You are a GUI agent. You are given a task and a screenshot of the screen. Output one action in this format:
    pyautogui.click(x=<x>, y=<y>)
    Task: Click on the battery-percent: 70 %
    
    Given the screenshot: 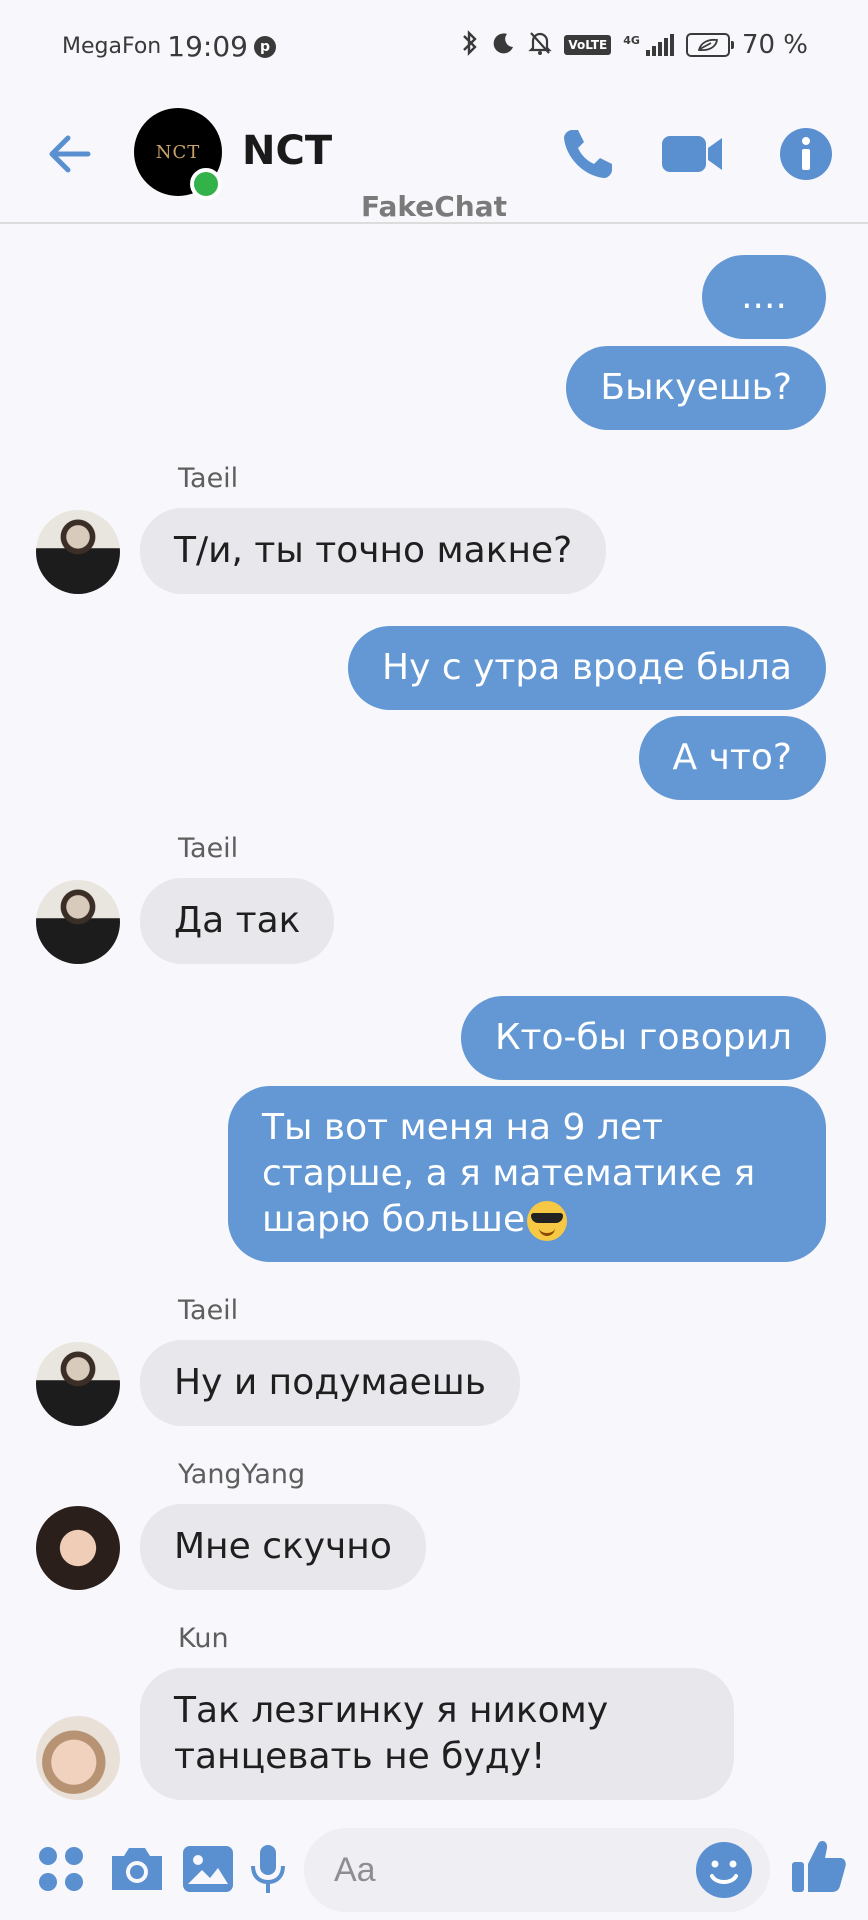 What is the action you would take?
    pyautogui.click(x=774, y=45)
    